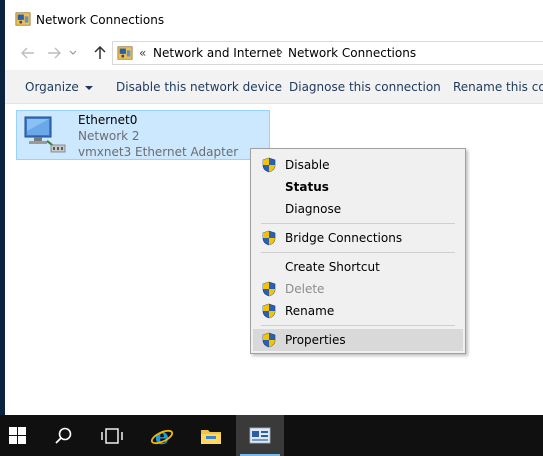 The width and height of the screenshot is (543, 456). Describe the element at coordinates (28, 53) in the screenshot. I see `back-arrow-icon` at that location.